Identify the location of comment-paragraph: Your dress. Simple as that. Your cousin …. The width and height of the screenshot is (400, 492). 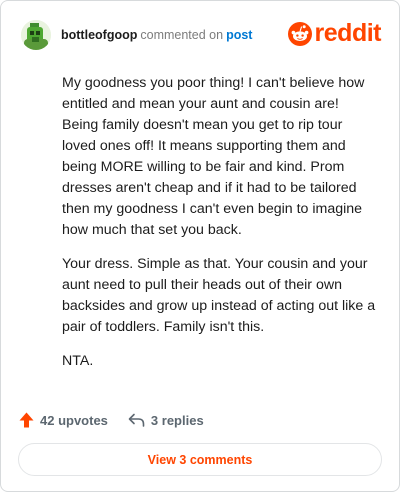
(219, 295).